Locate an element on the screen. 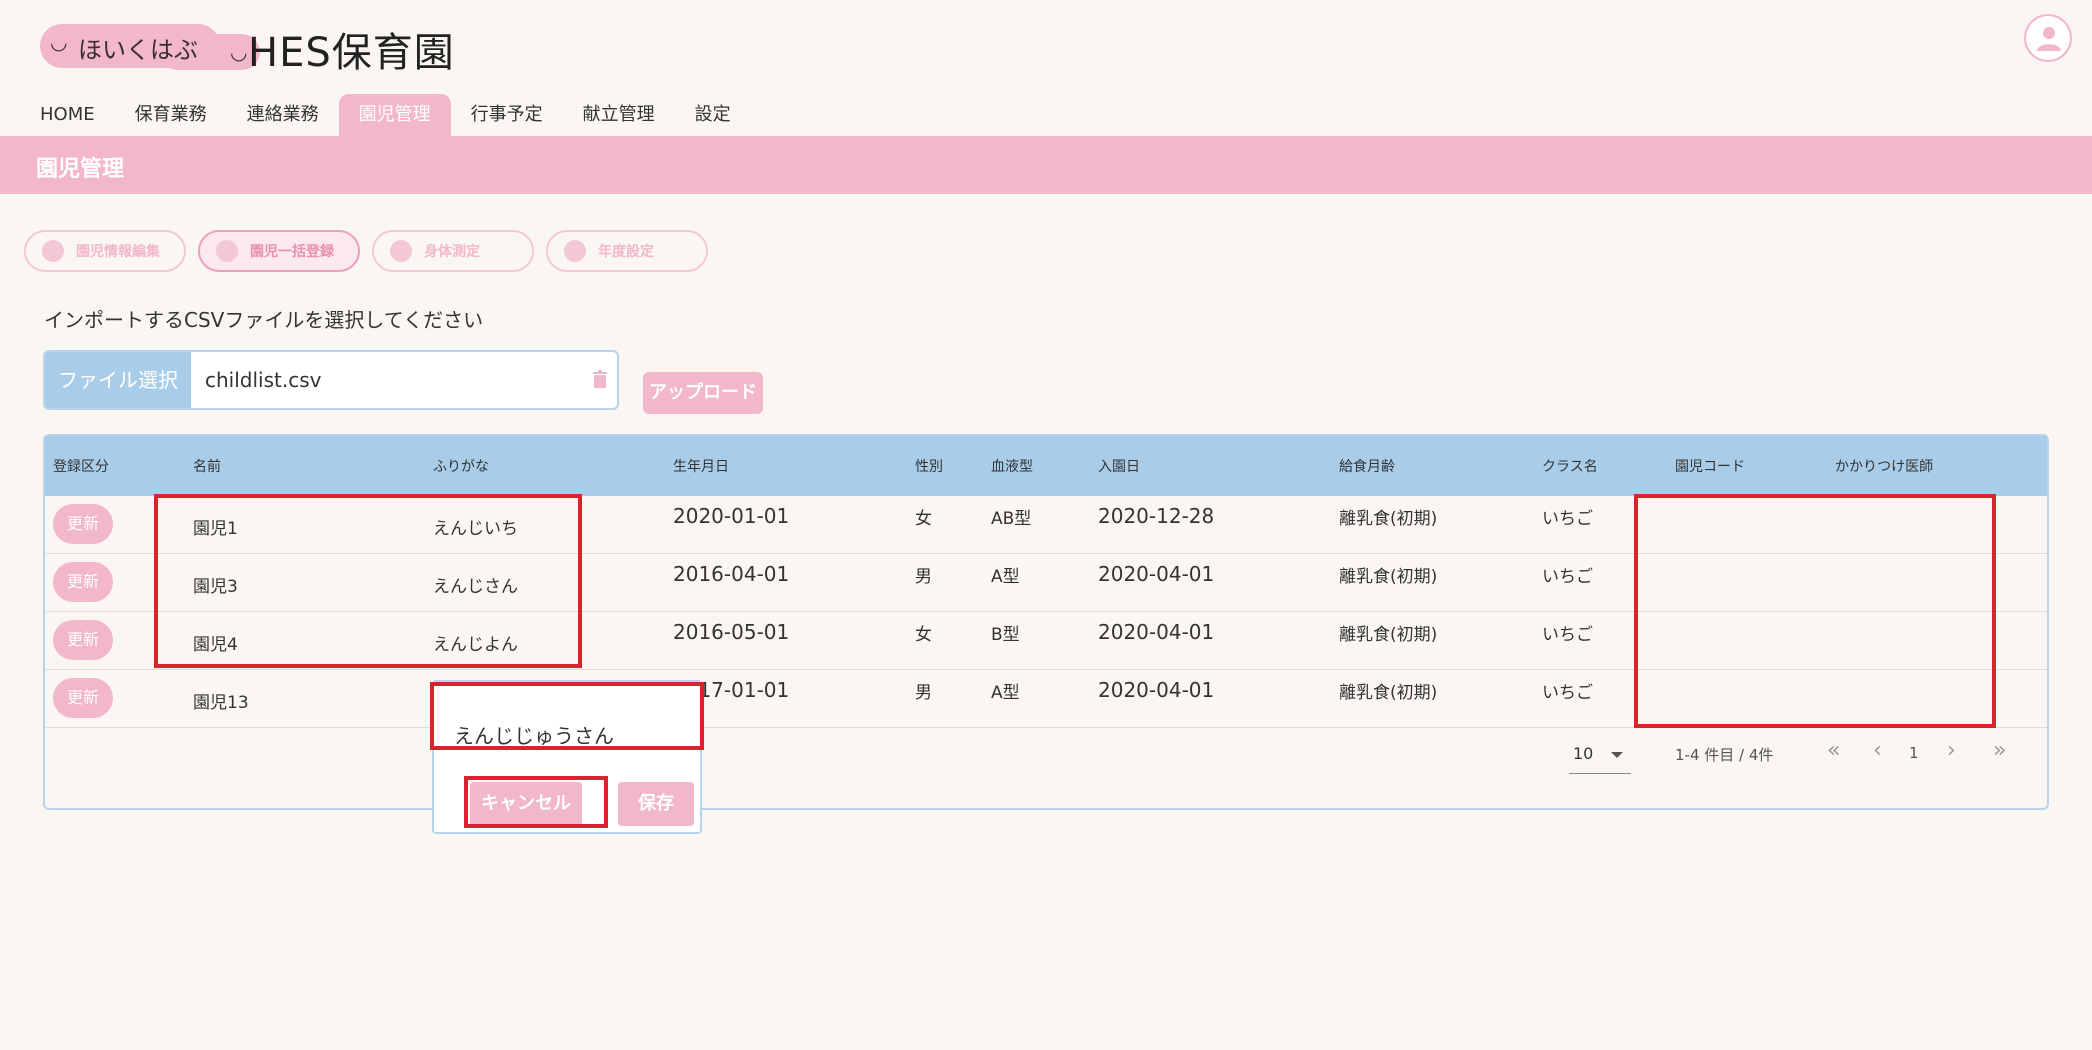  cell-kana: えんじさん is located at coordinates (475, 584).